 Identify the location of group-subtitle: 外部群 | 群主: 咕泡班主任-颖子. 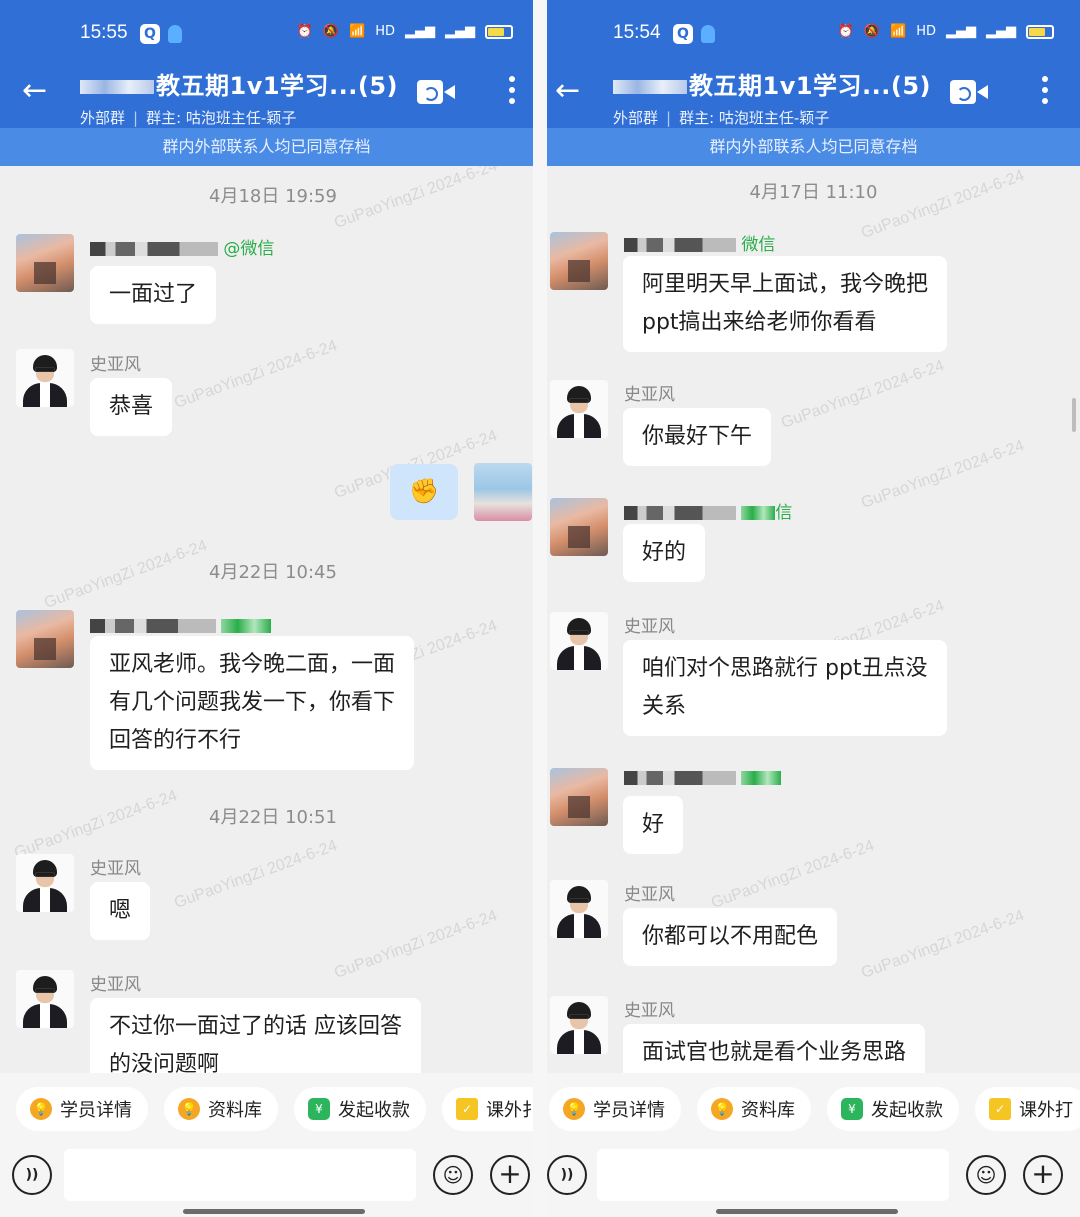
(772, 117).